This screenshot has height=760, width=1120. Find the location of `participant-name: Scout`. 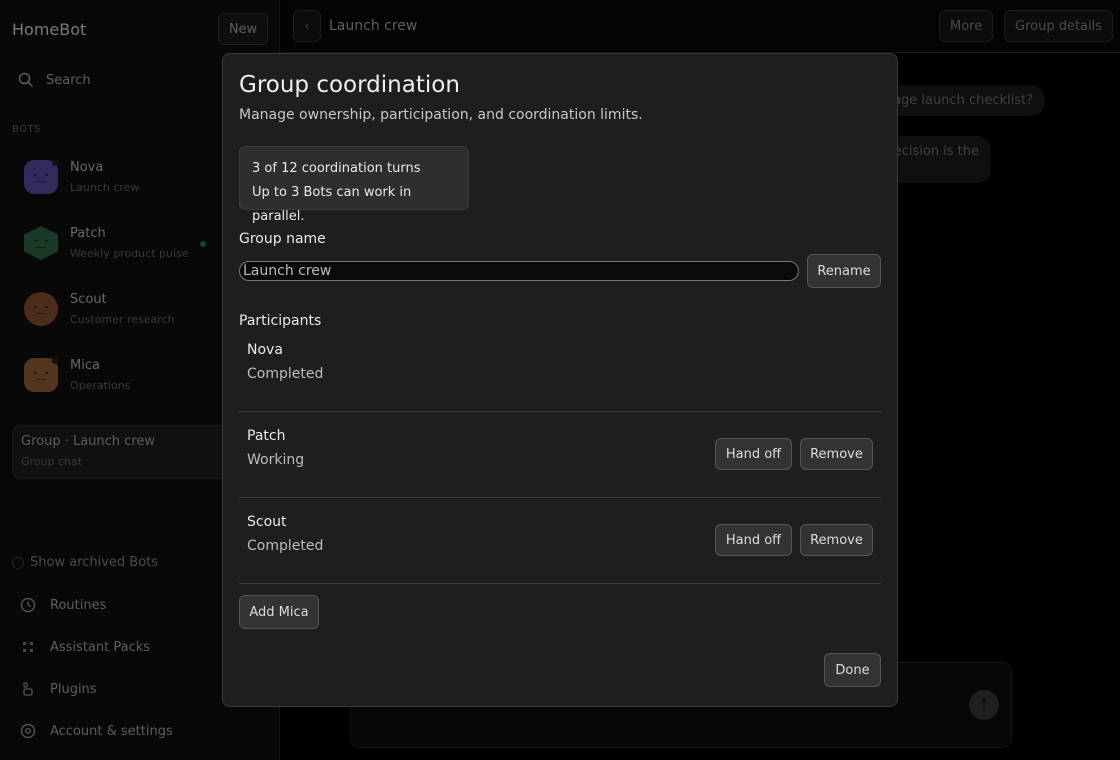

participant-name: Scout is located at coordinates (267, 522).